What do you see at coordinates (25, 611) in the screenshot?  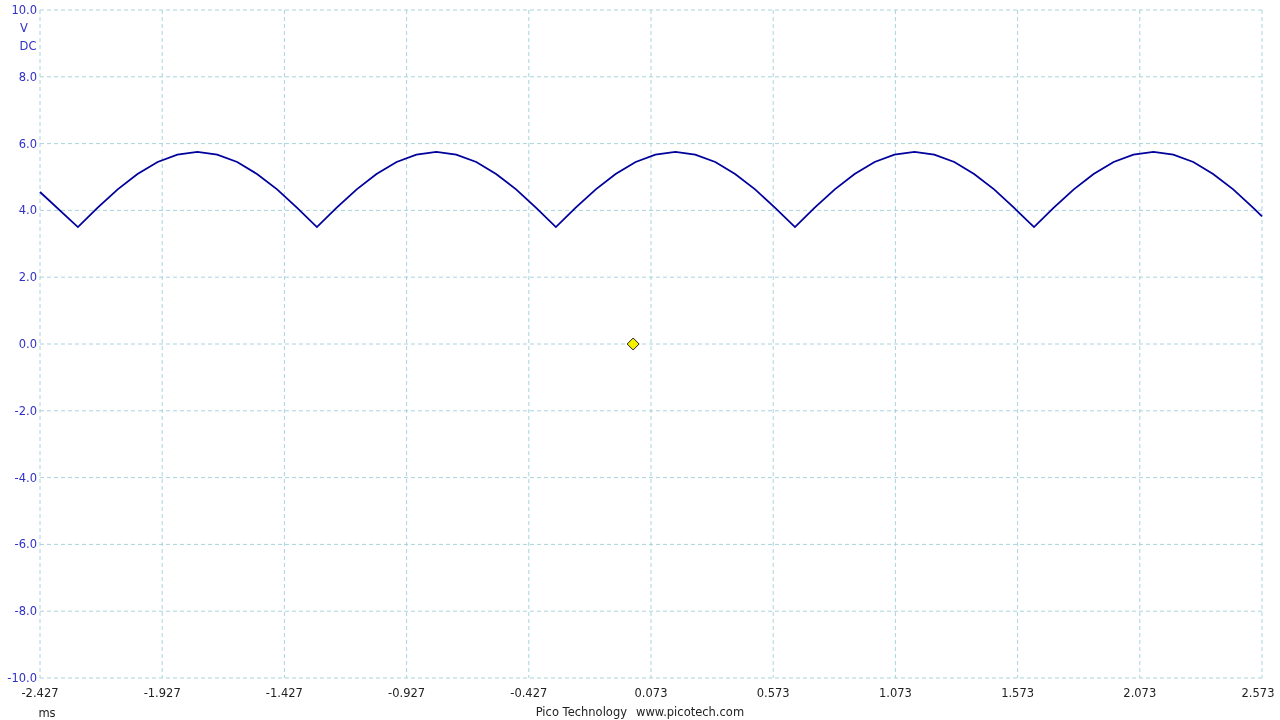 I see `y-axis-label: -8.0` at bounding box center [25, 611].